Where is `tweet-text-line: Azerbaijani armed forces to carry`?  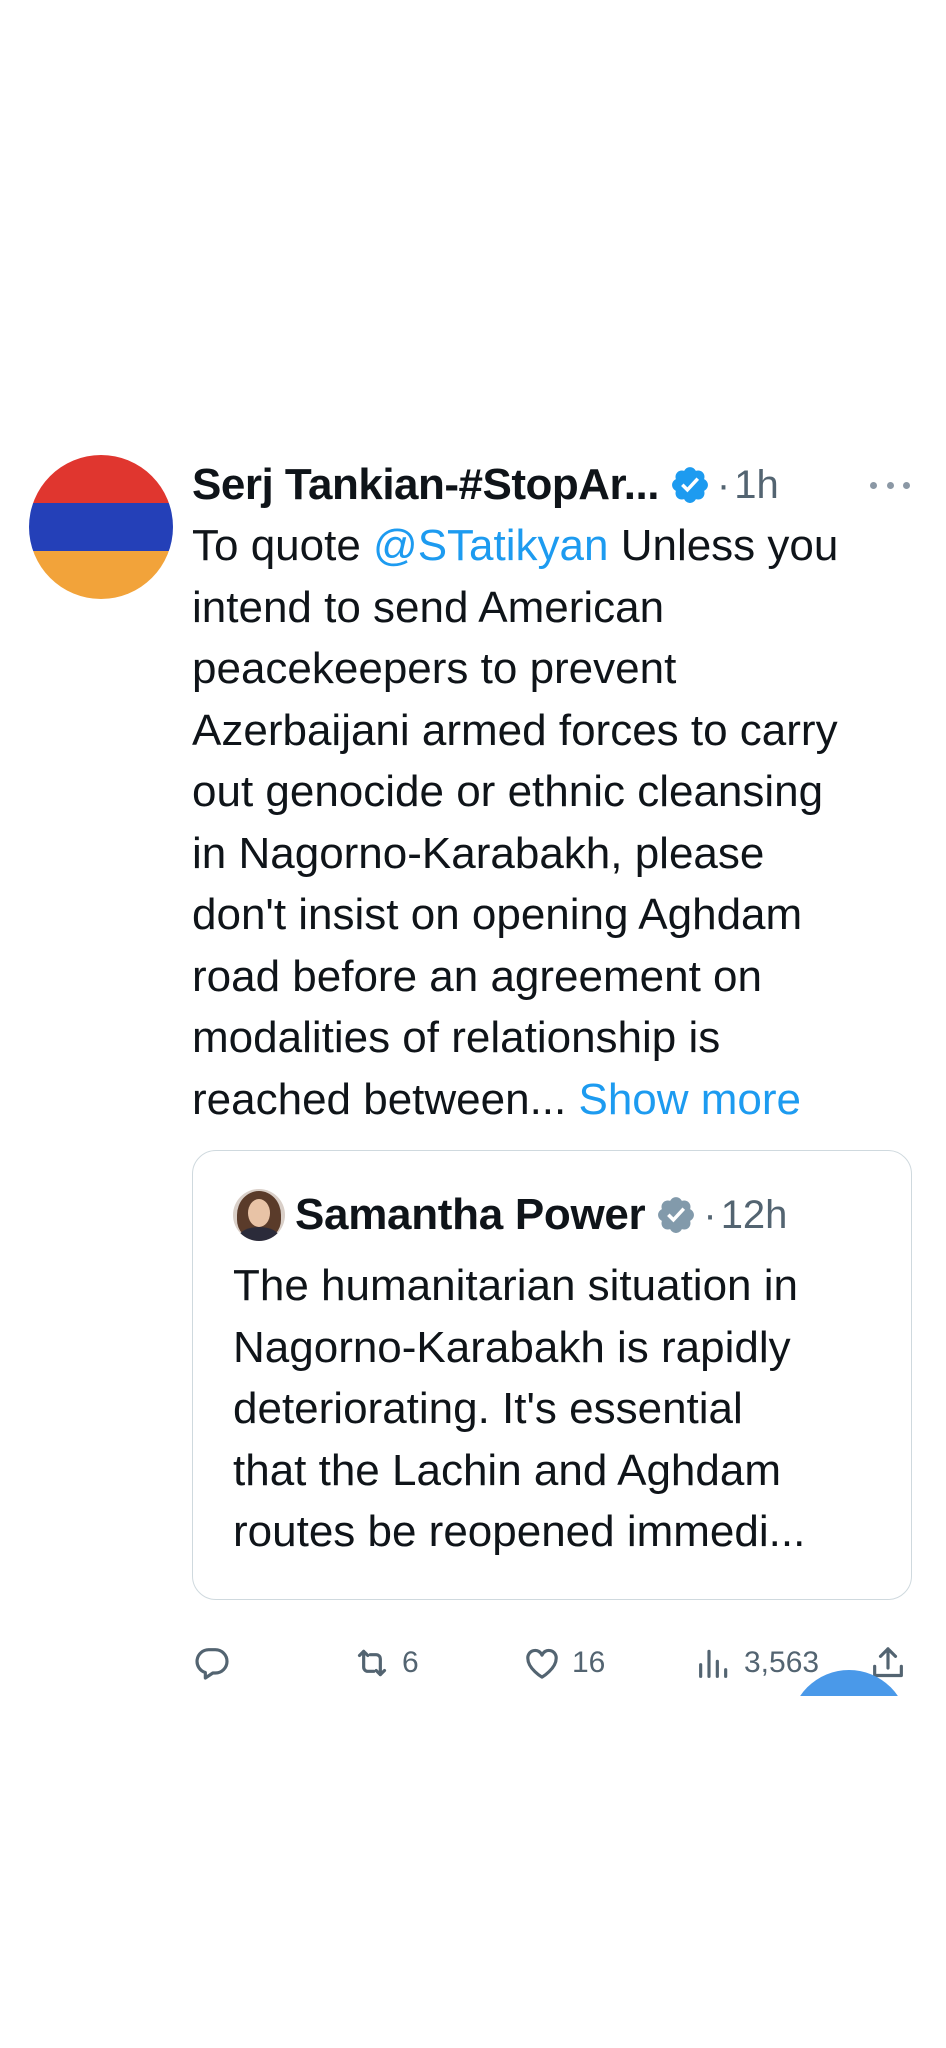
tweet-text-line: Azerbaijani armed forces to carry is located at coordinates (515, 730).